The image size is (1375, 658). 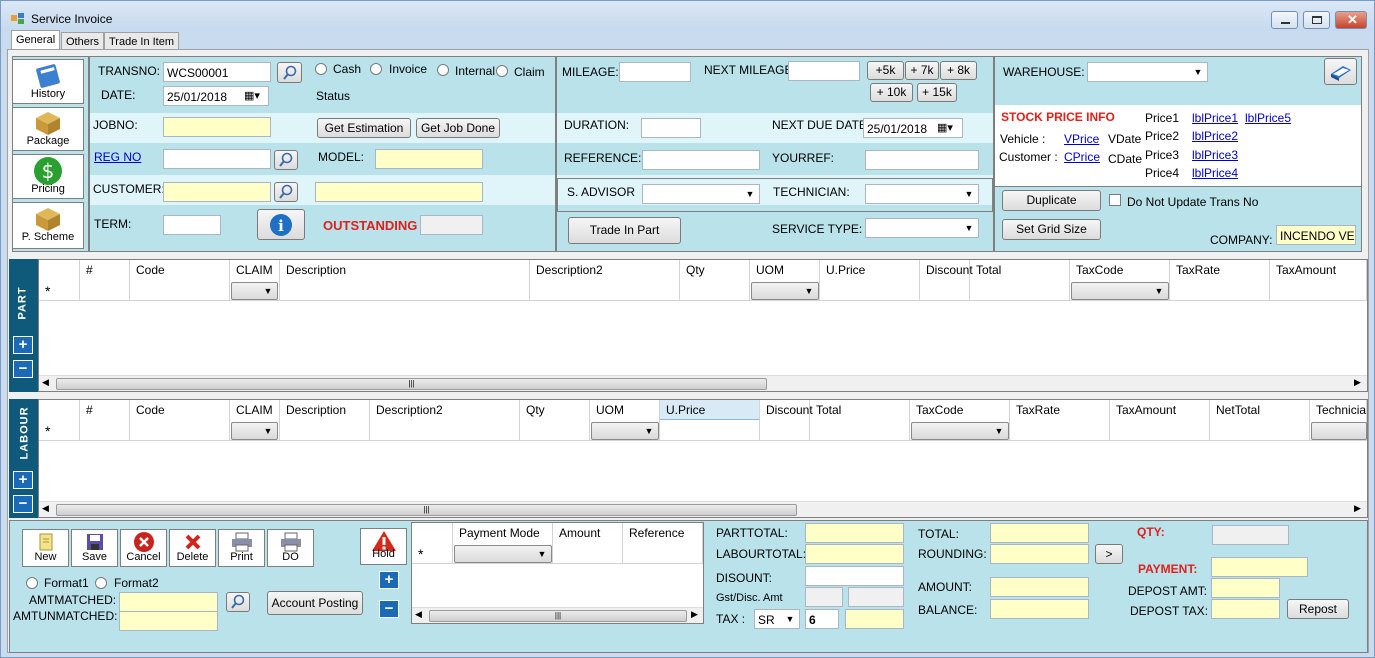 What do you see at coordinates (854, 576) in the screenshot?
I see `disount-input` at bounding box center [854, 576].